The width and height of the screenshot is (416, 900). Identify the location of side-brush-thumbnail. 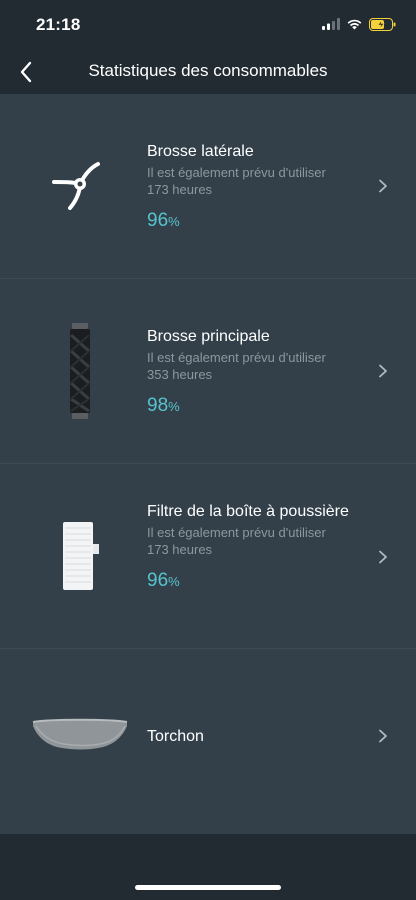
(80, 186).